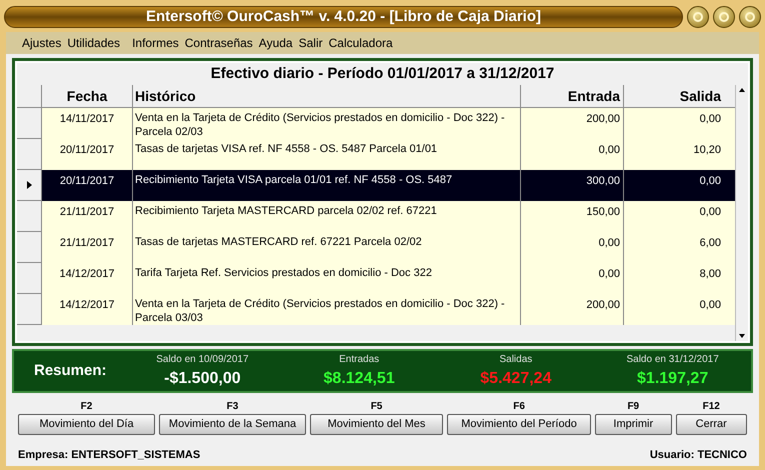 This screenshot has height=470, width=765. Describe the element at coordinates (698, 17) in the screenshot. I see `minimize-button` at that location.